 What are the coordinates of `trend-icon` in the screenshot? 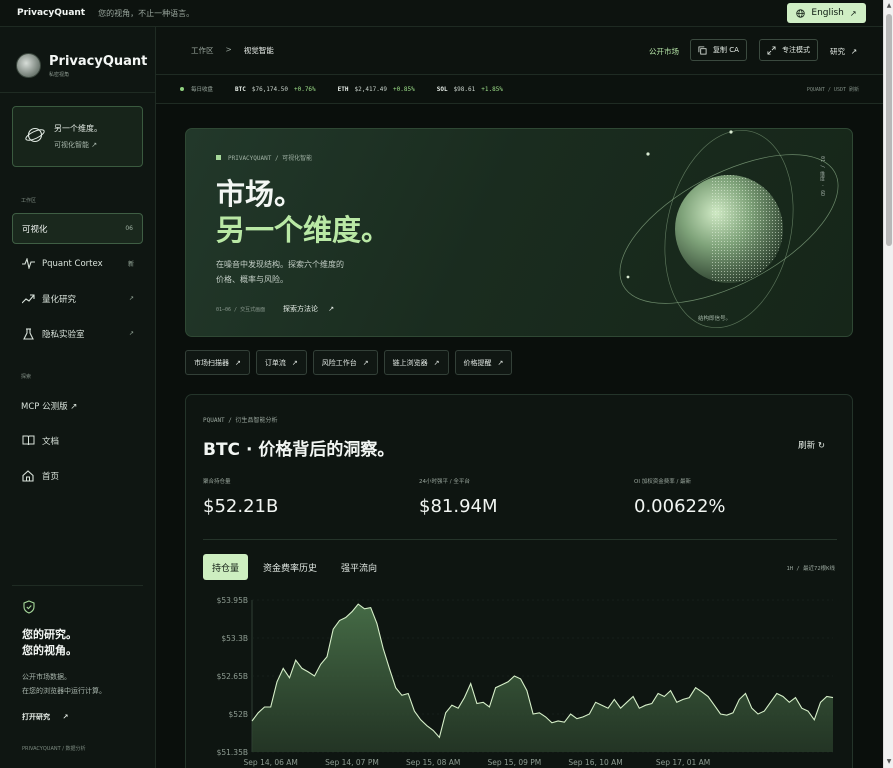 It's located at (28, 299).